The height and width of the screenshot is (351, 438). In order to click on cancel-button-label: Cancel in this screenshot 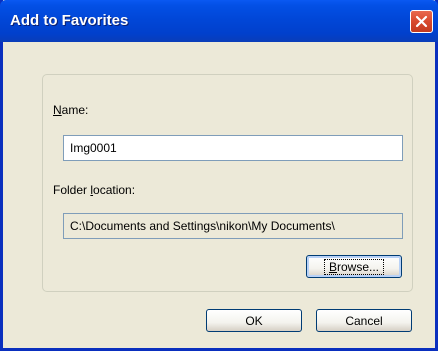, I will do `click(364, 320)`.